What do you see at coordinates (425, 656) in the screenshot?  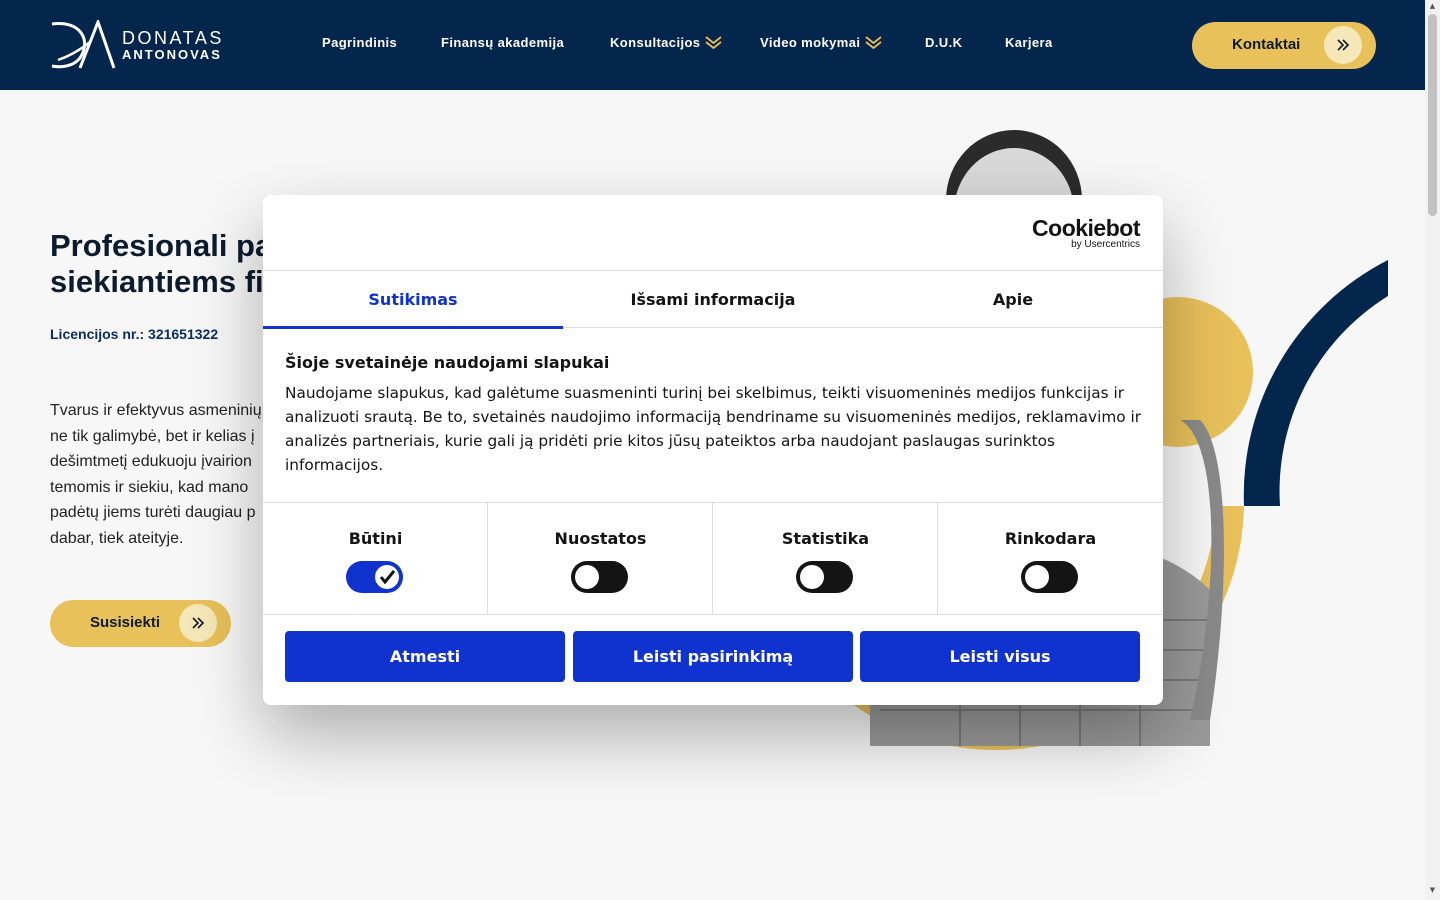 I see `reject-button: Atmesti` at bounding box center [425, 656].